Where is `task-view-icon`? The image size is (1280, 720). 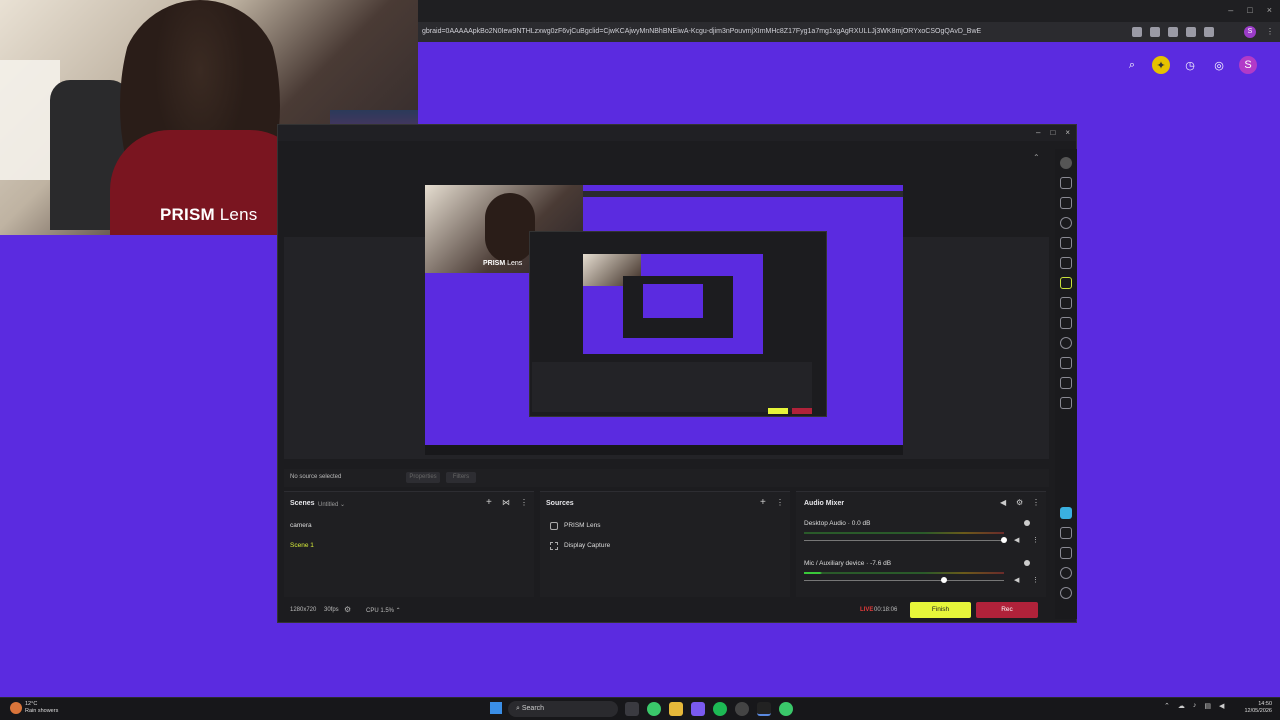 task-view-icon is located at coordinates (632, 709).